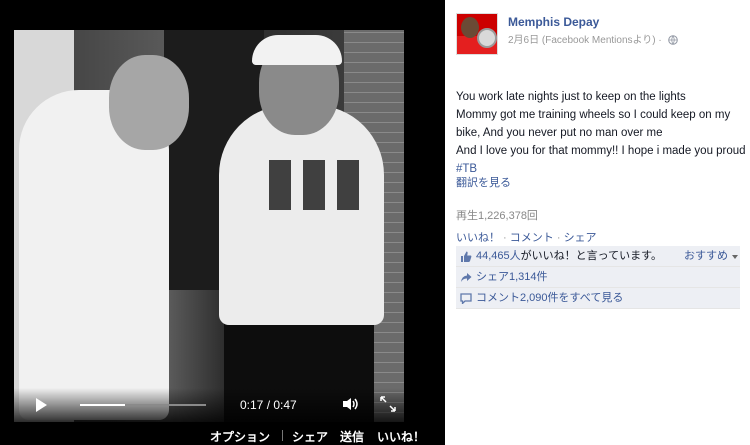  What do you see at coordinates (466, 298) in the screenshot?
I see `comment-icon` at bounding box center [466, 298].